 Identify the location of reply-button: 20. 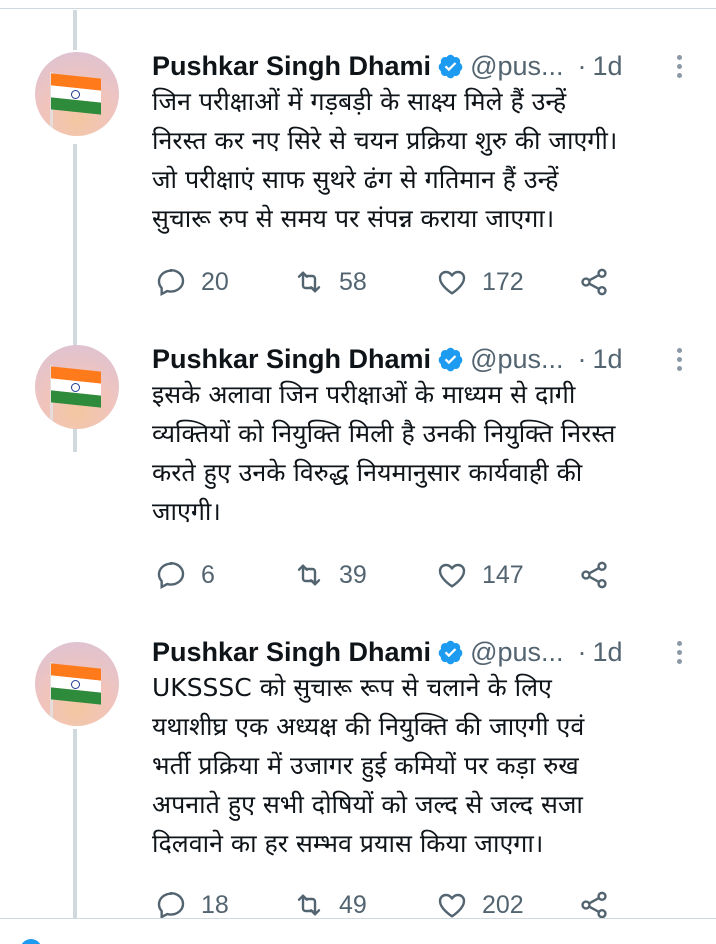
(192, 282).